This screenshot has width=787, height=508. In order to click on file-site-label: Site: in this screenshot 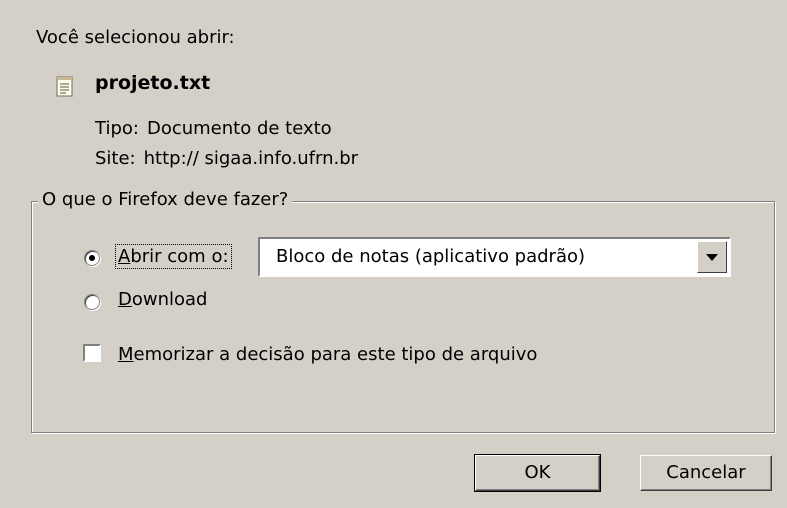, I will do `click(115, 158)`.